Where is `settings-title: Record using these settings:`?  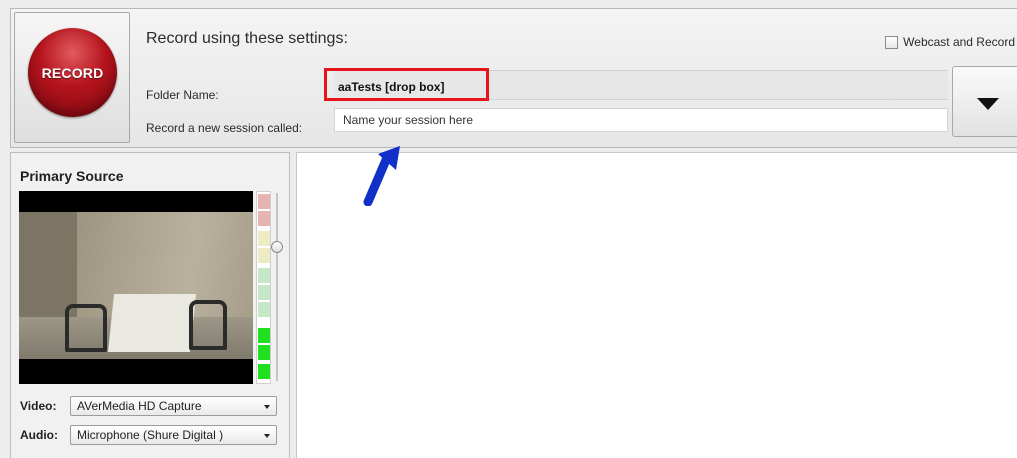 settings-title: Record using these settings: is located at coordinates (247, 38).